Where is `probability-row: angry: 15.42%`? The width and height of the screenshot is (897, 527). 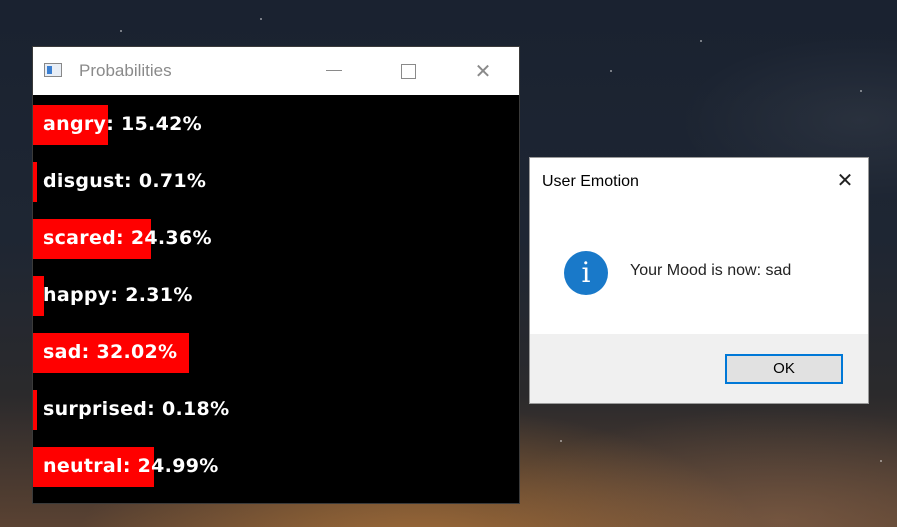 probability-row: angry: 15.42% is located at coordinates (276, 125).